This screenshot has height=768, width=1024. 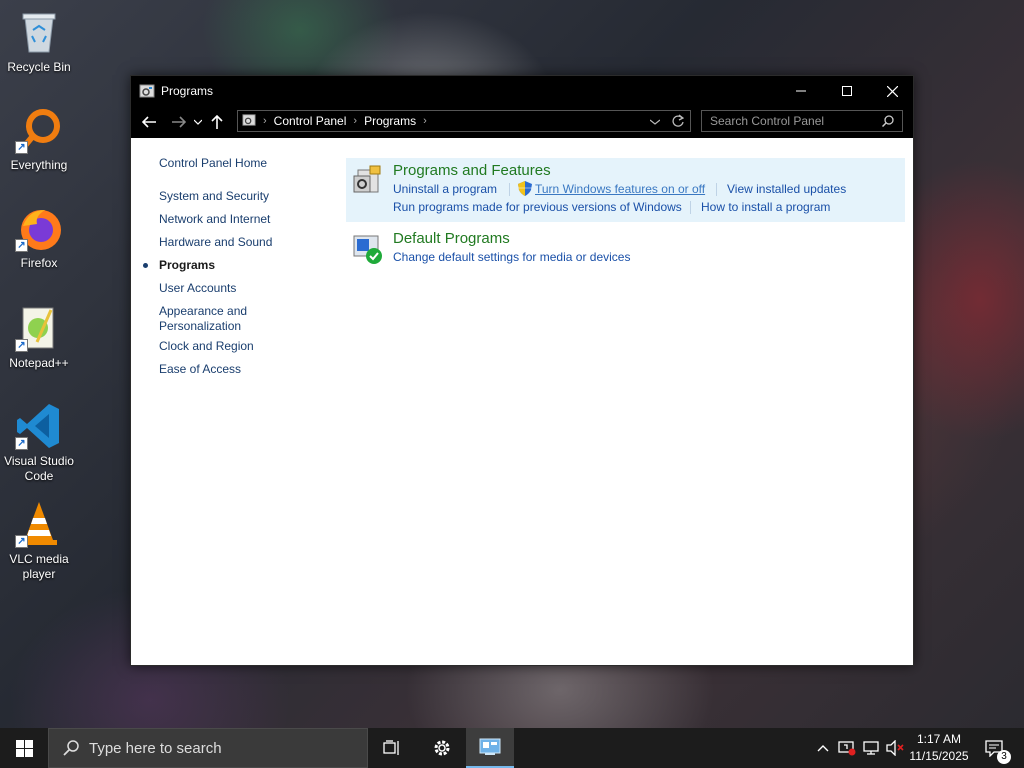 What do you see at coordinates (994, 748) in the screenshot?
I see `action-center-button: 3` at bounding box center [994, 748].